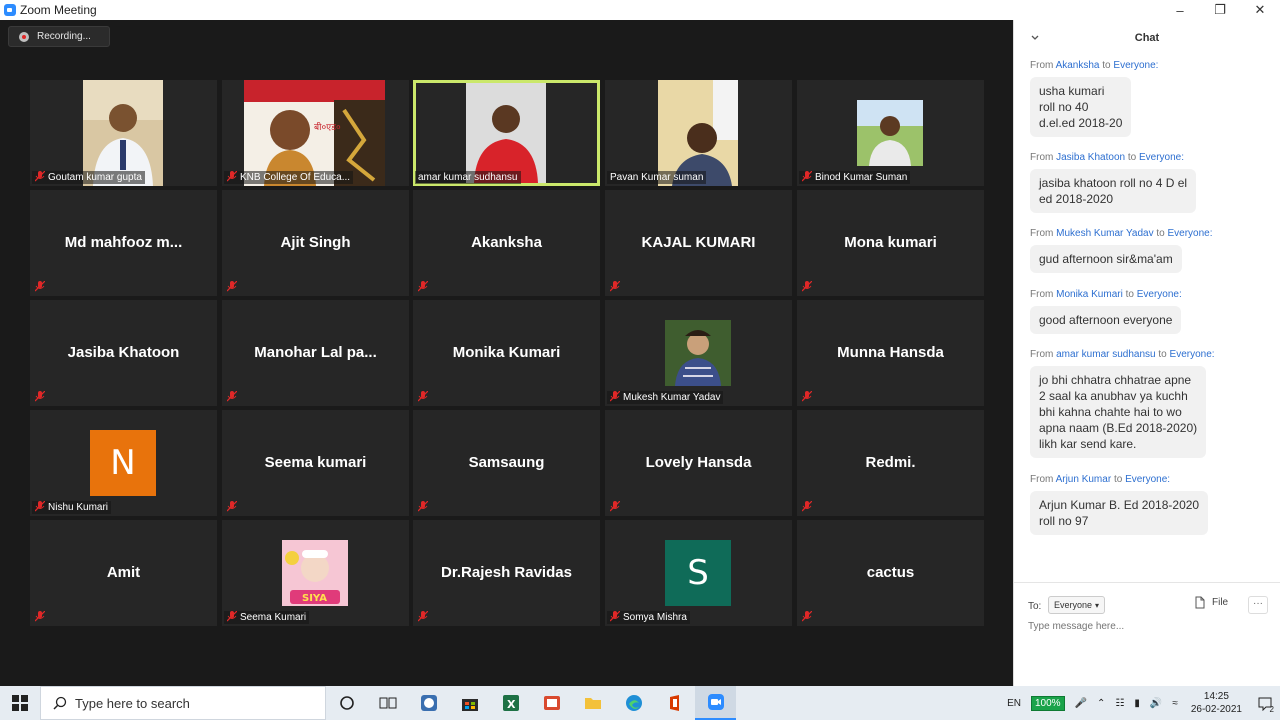 Image resolution: width=1280 pixels, height=720 pixels. I want to click on battery-icon: ▮, so click(1137, 703).